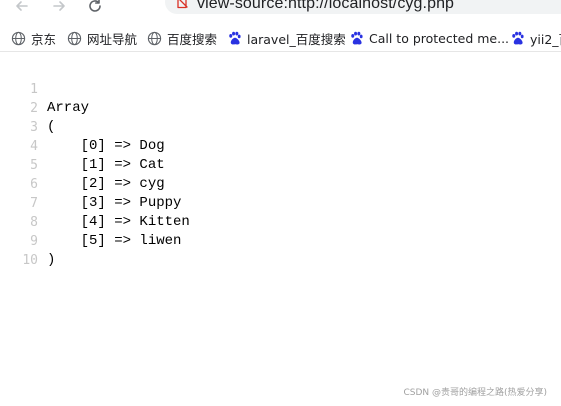 The image size is (561, 406). What do you see at coordinates (192, 39) in the screenshot?
I see `bookmark-label: 百度搜索` at bounding box center [192, 39].